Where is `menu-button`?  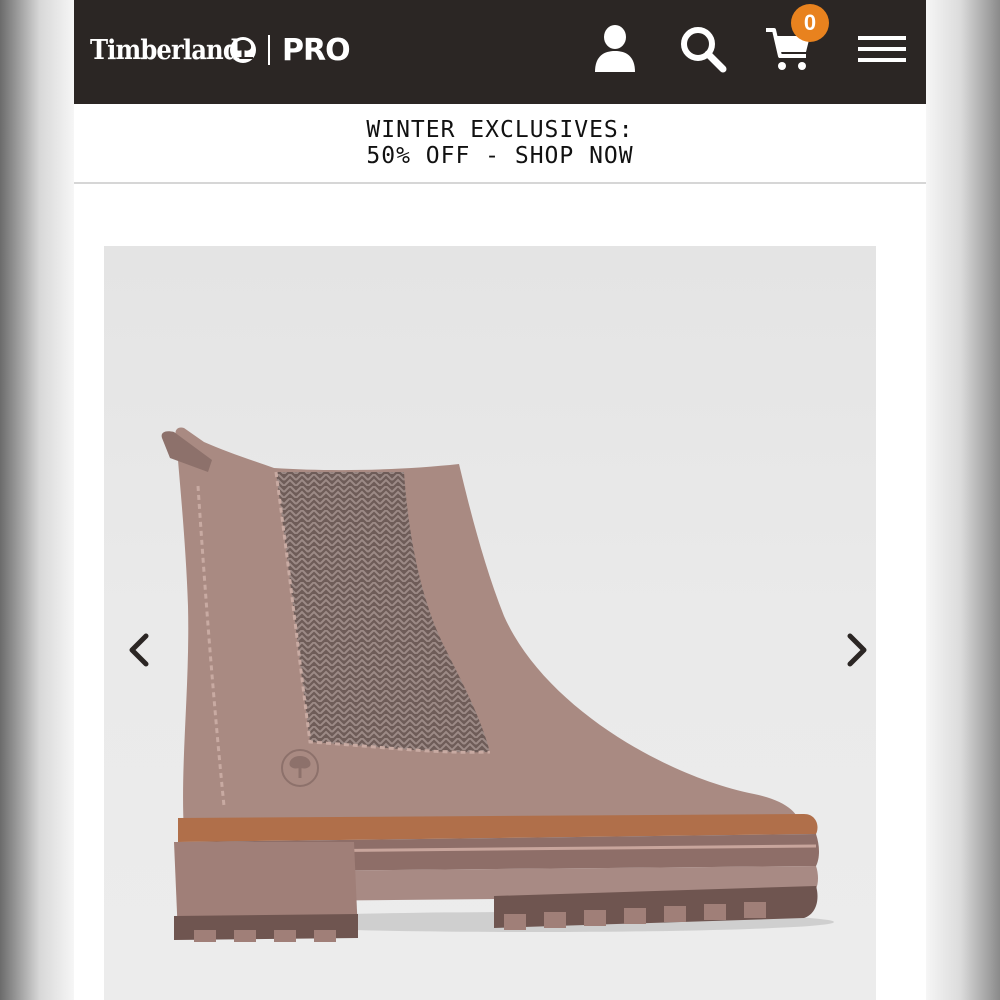 menu-button is located at coordinates (882, 49).